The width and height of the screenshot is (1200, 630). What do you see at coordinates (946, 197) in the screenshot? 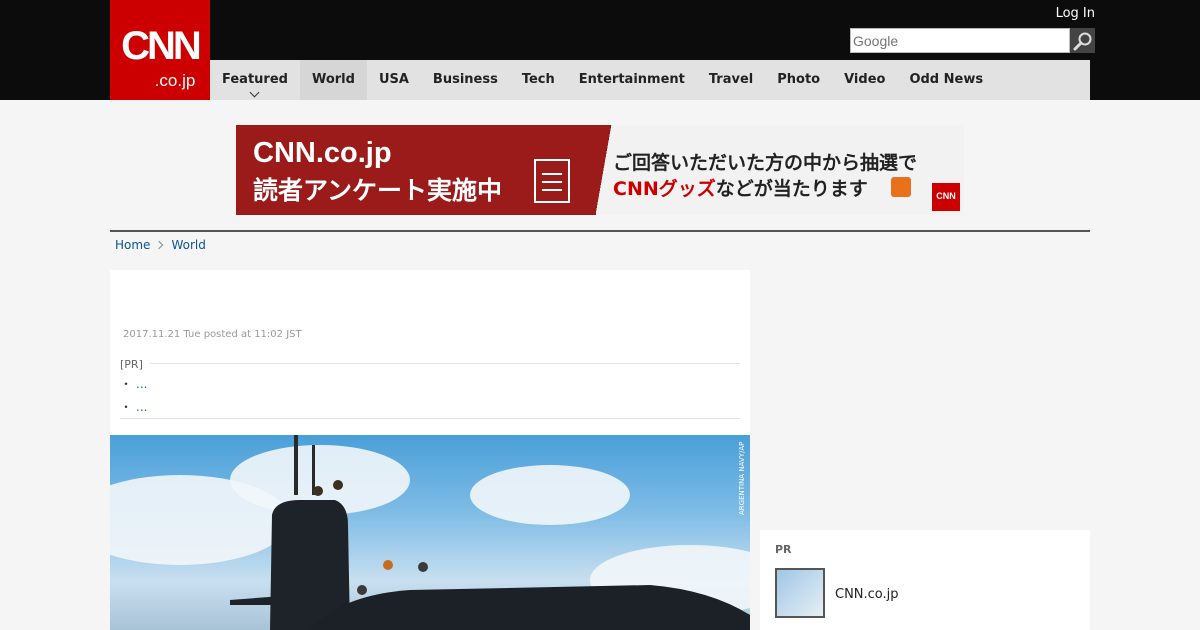
I see `cnn-mini-logo: CNN` at bounding box center [946, 197].